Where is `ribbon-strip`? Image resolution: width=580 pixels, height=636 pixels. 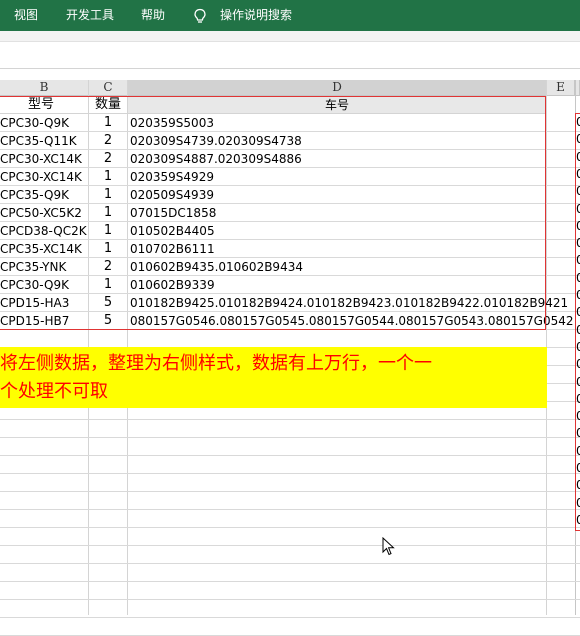
ribbon-strip is located at coordinates (290, 36).